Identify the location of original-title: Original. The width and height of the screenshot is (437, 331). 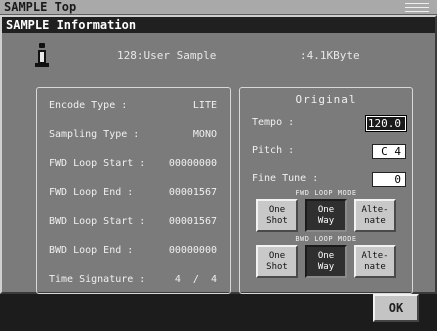
(326, 99).